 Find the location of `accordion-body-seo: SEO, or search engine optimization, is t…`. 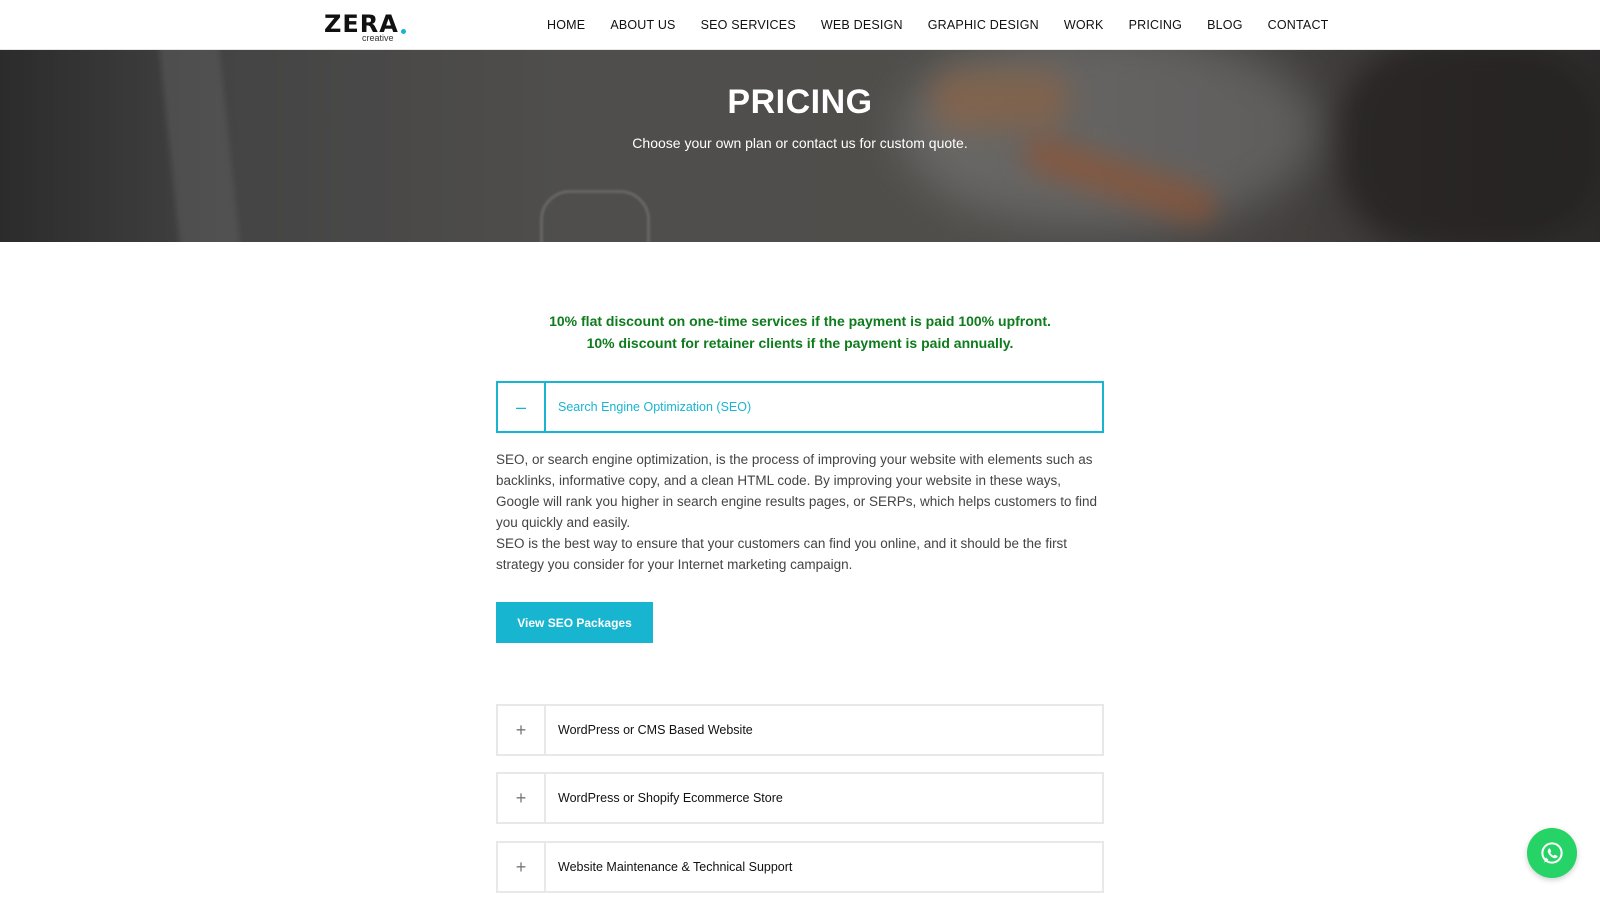

accordion-body-seo: SEO, or search engine optimization, is t… is located at coordinates (802, 512).